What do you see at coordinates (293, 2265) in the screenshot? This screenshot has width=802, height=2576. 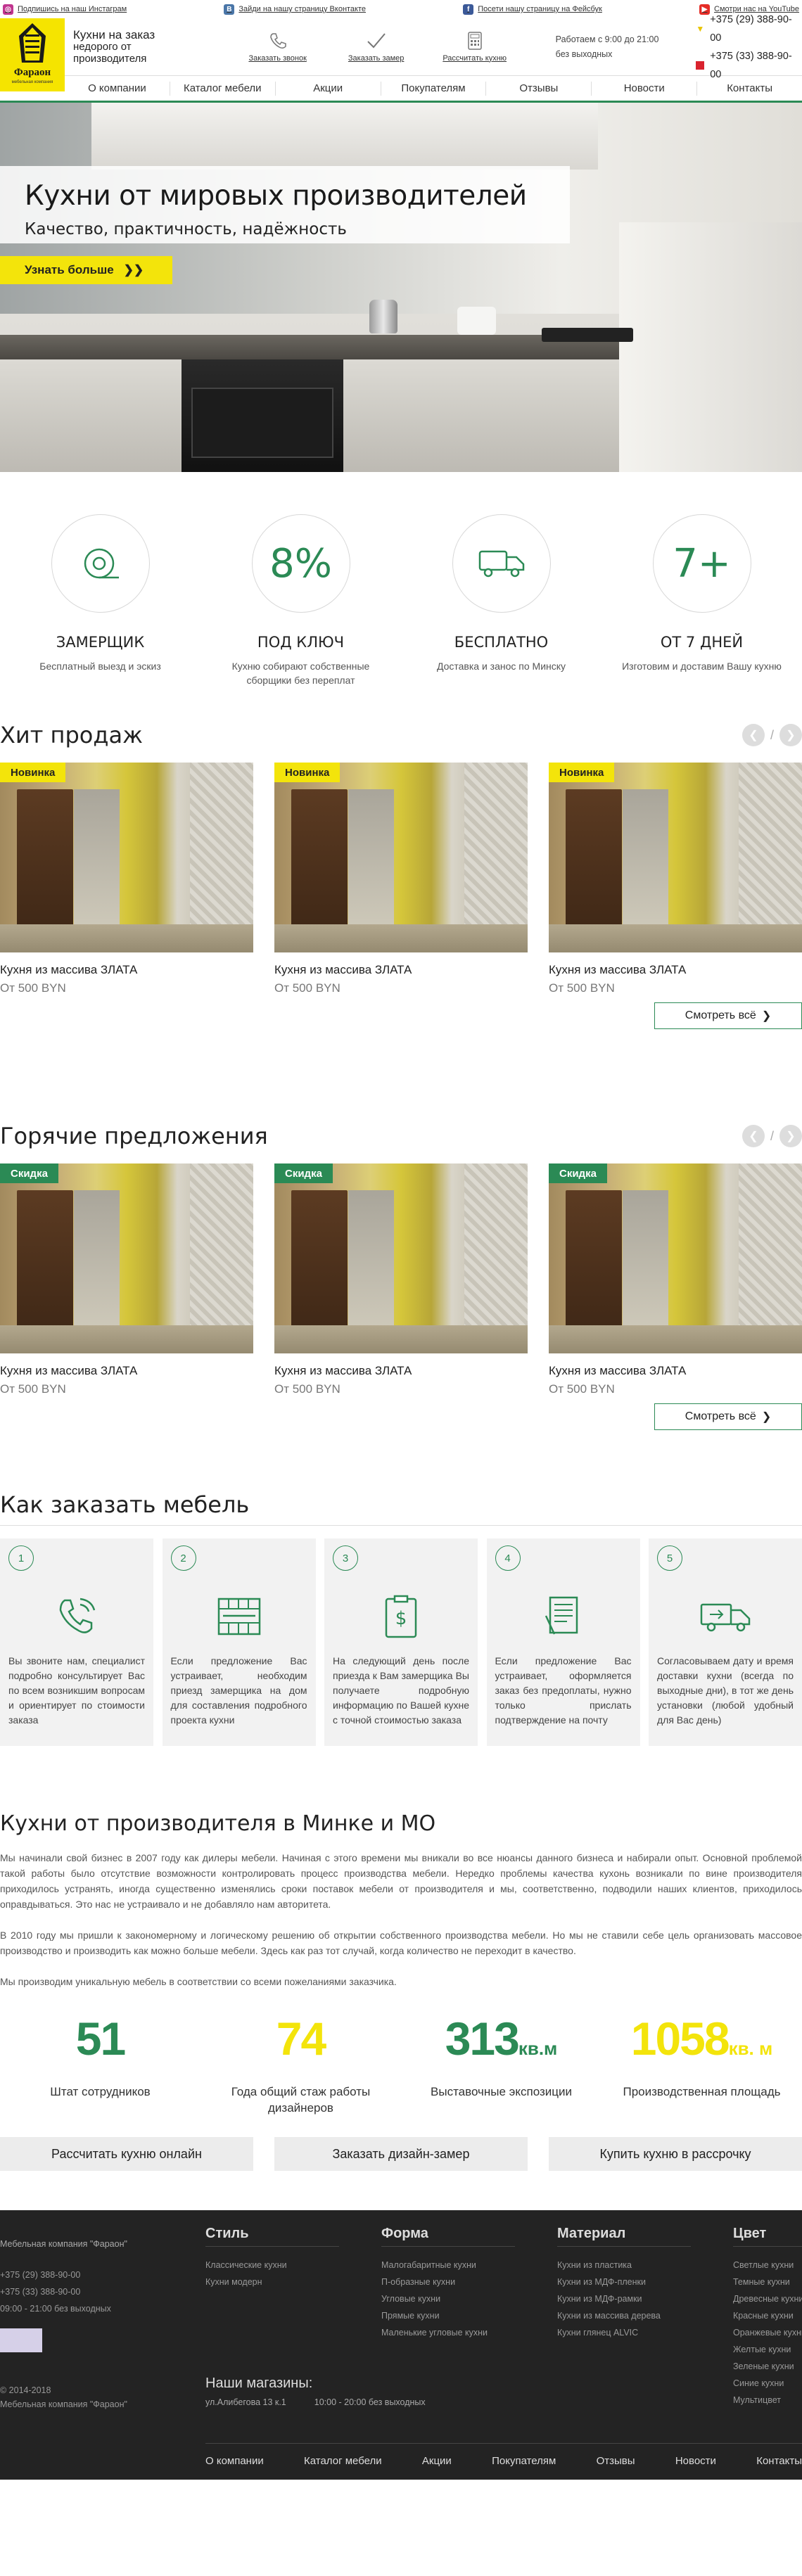 I see `footer-link: Классические кухни` at bounding box center [293, 2265].